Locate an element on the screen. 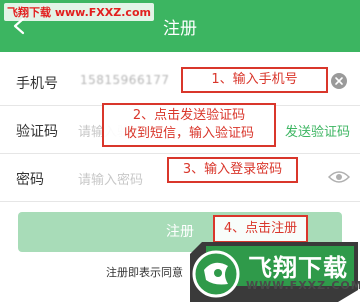 This screenshot has width=360, height=304. phone-input: 15815966177 is located at coordinates (124, 80).